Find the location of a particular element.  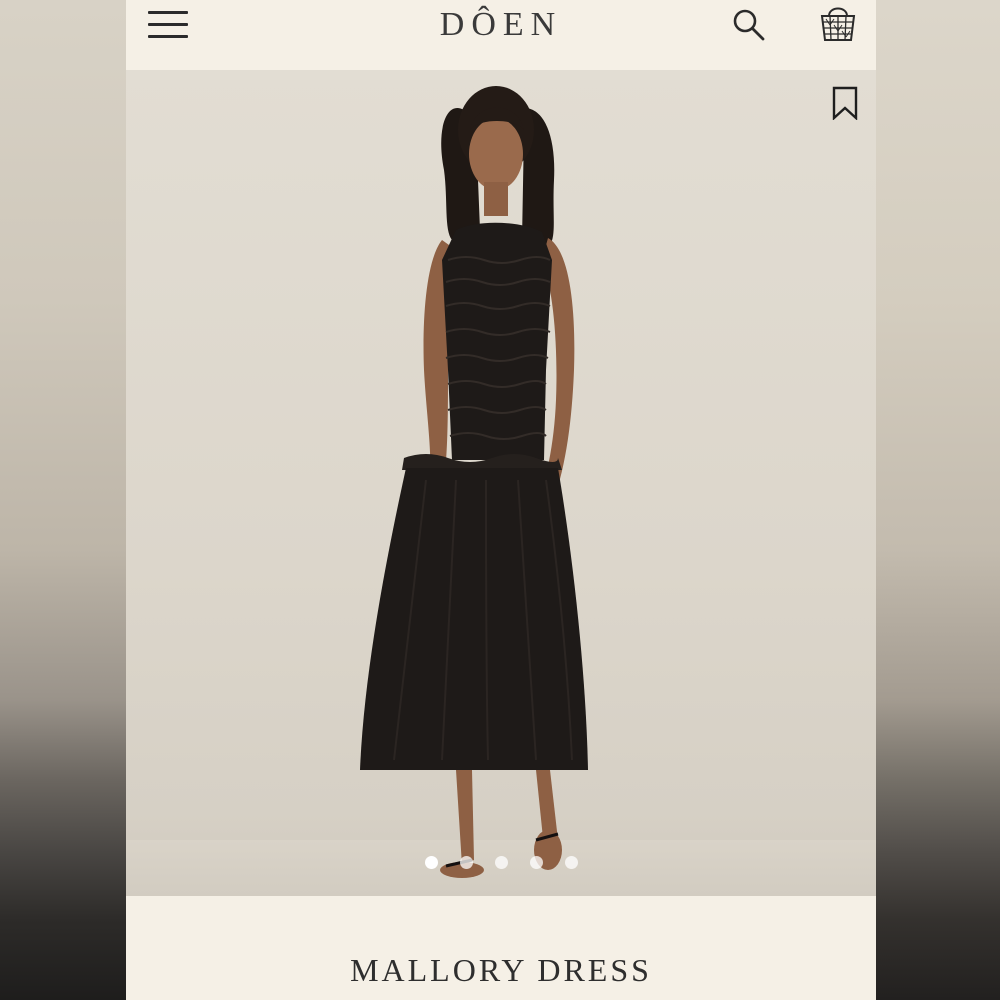

search-button is located at coordinates (749, 25).